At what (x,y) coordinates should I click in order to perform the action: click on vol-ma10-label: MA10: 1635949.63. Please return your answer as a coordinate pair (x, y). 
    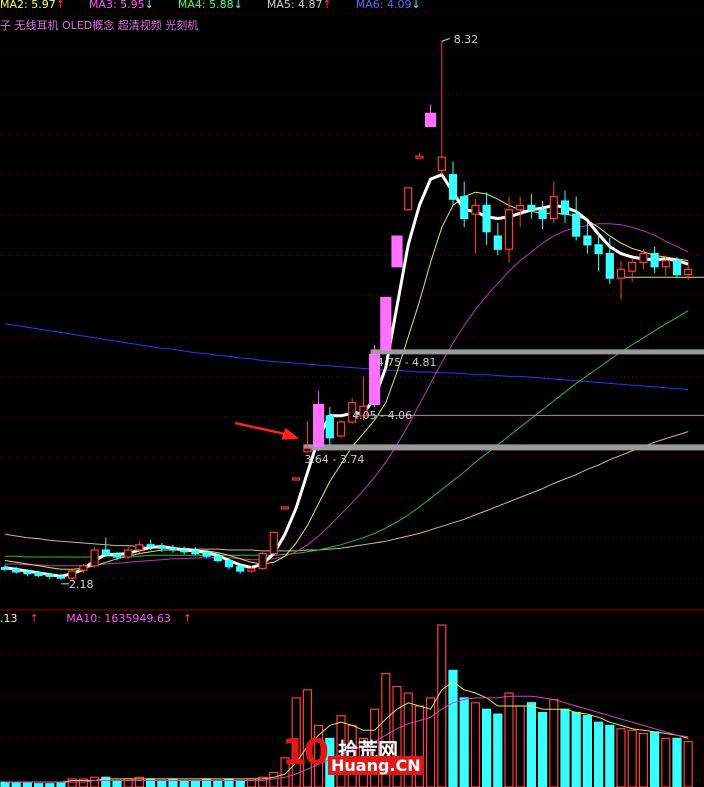
    Looking at the image, I should click on (118, 618).